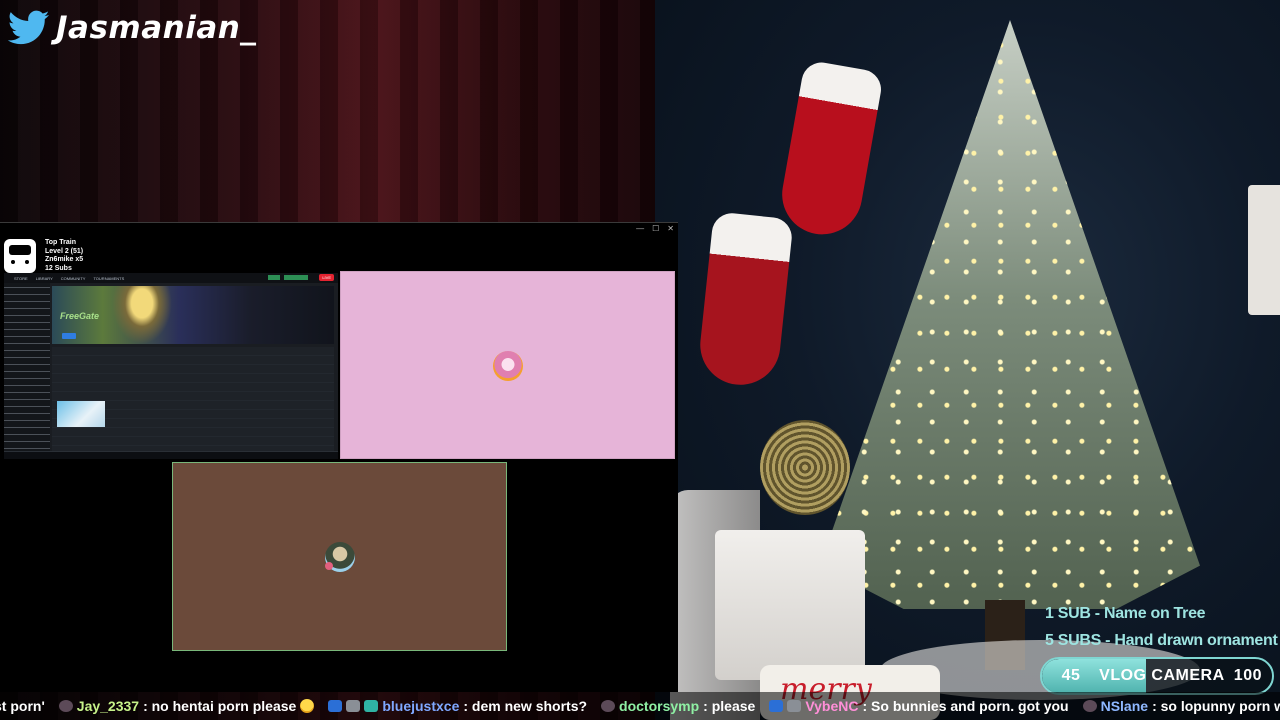  I want to click on mini-live-badge: LIVE, so click(326, 277).